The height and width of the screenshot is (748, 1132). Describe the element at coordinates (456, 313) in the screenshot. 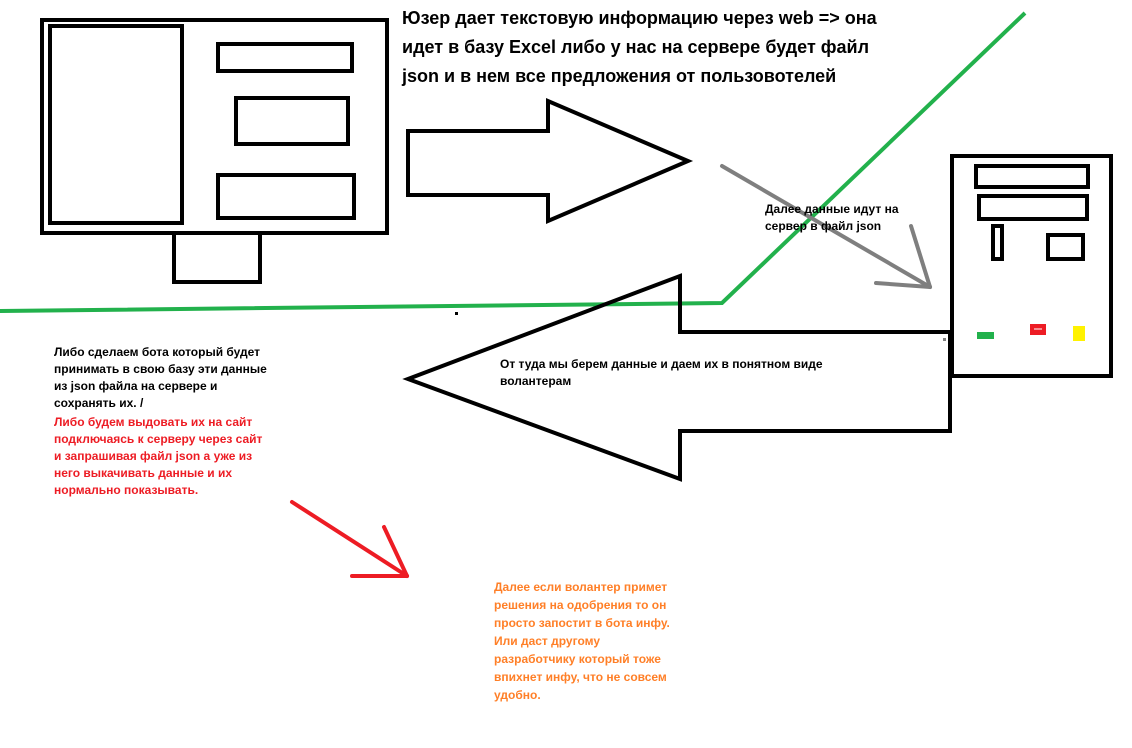

I see `stray-dot` at that location.